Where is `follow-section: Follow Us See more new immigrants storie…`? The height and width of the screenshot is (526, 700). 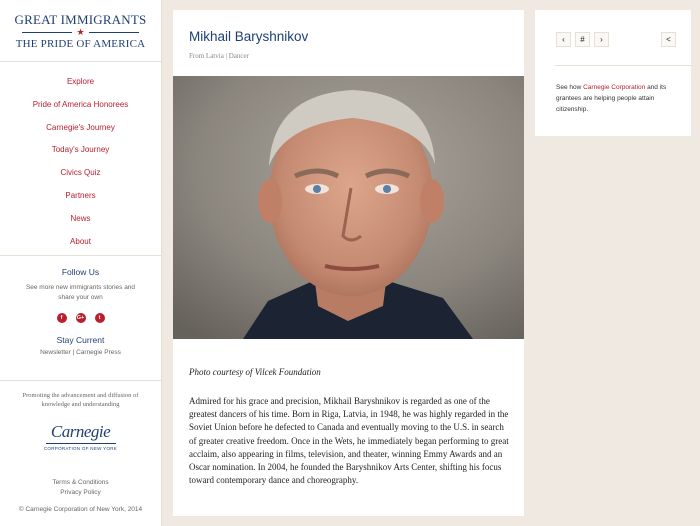 follow-section: Follow Us See more new immigrants storie… is located at coordinates (80, 318).